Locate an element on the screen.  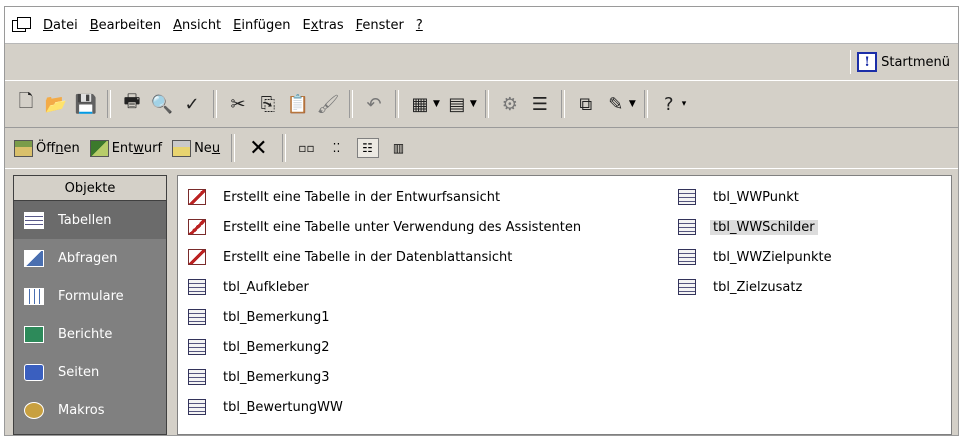
standard-toolbar: 🗋 📂 💾 🖶 🔍 ✓ ✂ ⎘ 📋 🖌 ↶ ▦ ▼ ▤ ▼ ⚙ ☰ ⧉ ✎ ▼ ? ▾ is located at coordinates (481, 104).